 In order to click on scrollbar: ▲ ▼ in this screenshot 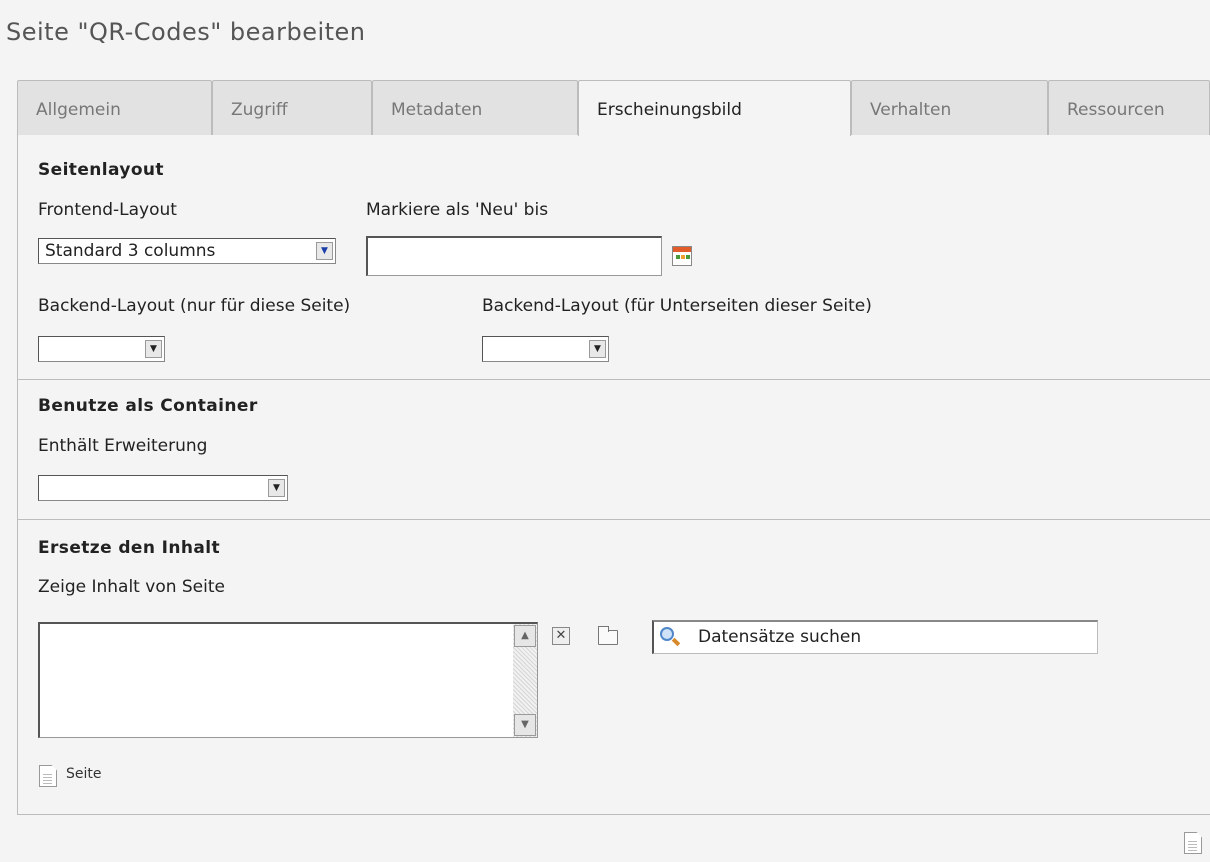, I will do `click(525, 680)`.